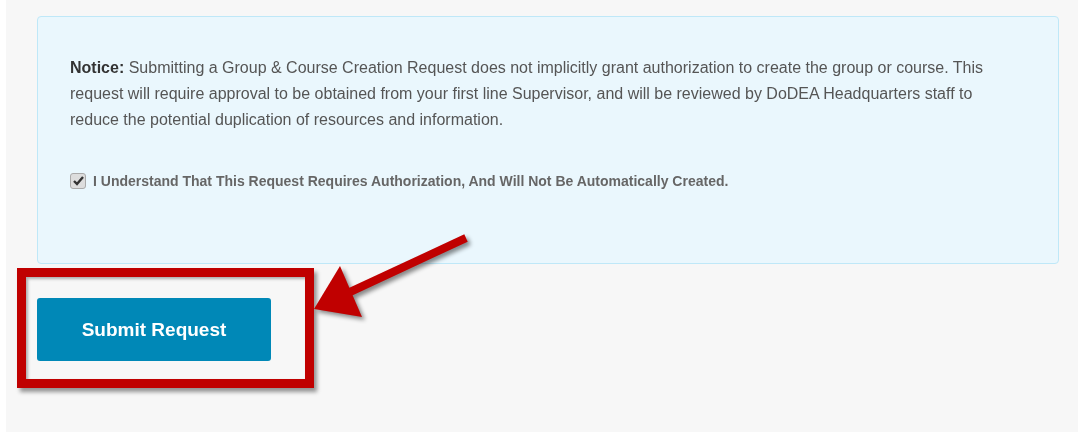 This screenshot has height=438, width=1078. What do you see at coordinates (527, 94) in the screenshot?
I see `notice-text: Notice: Submitting a Group & Course Creation Request does not implicitly grant authorization to create the group or course. This request will require approval to be obtained from your first line Supervisor, and will be reviewed by DoDEA Headquarters staff to reduce the potential duplication of resources and information.` at bounding box center [527, 94].